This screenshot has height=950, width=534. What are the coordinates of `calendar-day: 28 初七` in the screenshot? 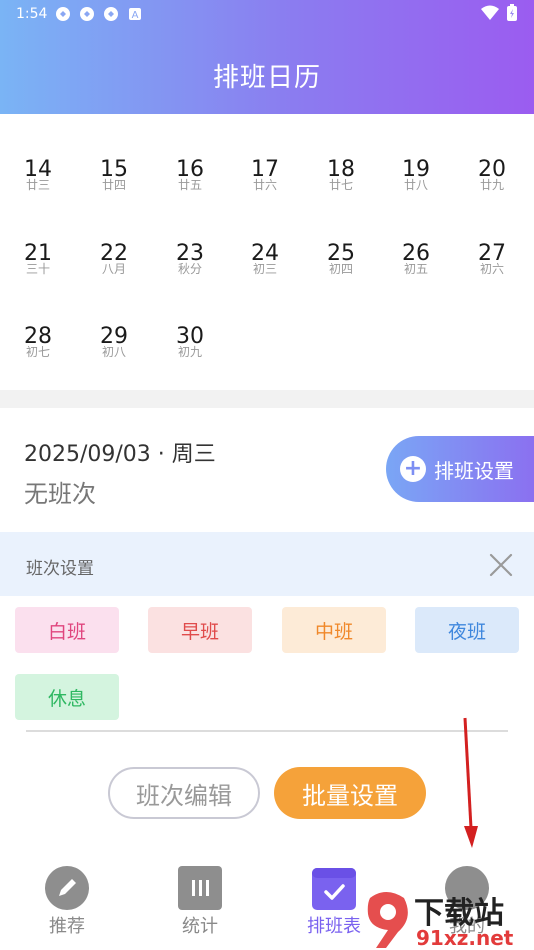 It's located at (38, 355).